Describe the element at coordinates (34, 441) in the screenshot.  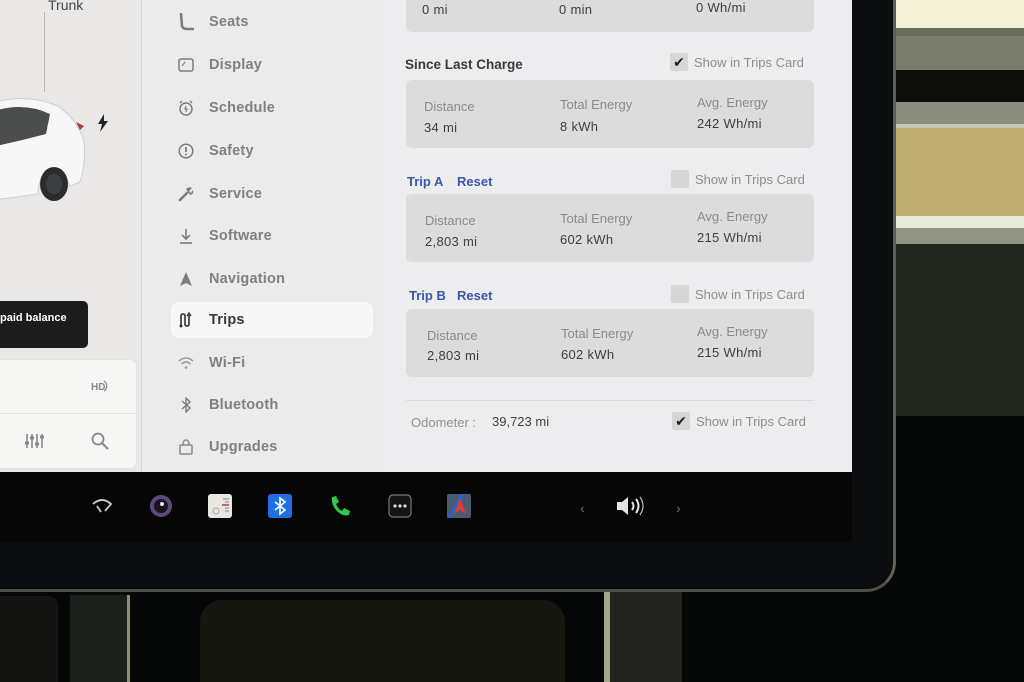
I see `equalizer-icon` at that location.